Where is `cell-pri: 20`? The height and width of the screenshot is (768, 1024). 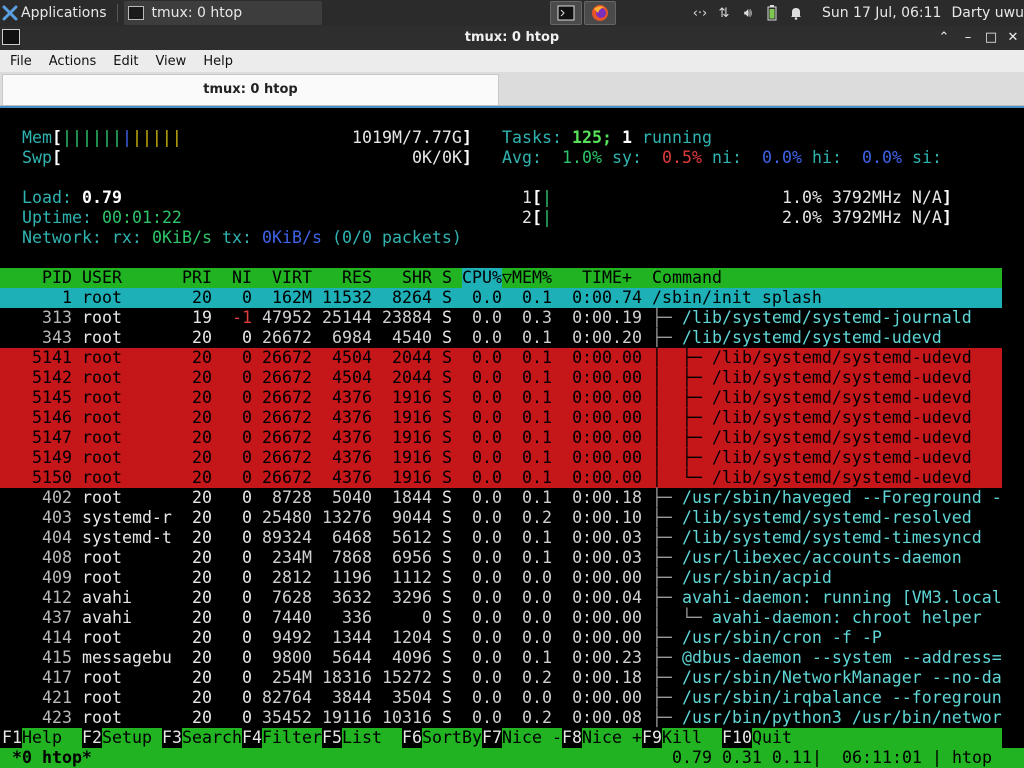
cell-pri: 20 is located at coordinates (202, 437).